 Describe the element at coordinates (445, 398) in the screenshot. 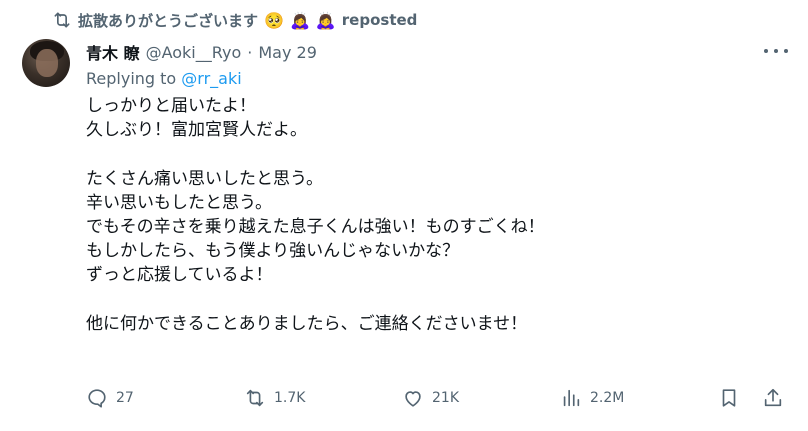

I see `like-count: 21K` at that location.